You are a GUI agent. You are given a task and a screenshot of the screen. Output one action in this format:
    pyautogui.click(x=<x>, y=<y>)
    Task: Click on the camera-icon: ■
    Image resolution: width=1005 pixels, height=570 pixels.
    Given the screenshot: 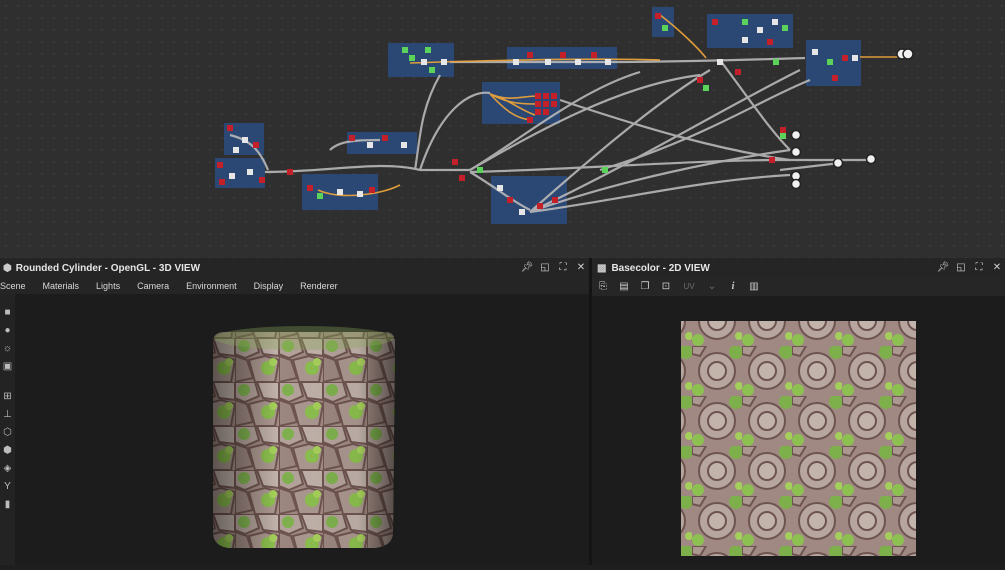 What is the action you would take?
    pyautogui.click(x=7, y=313)
    